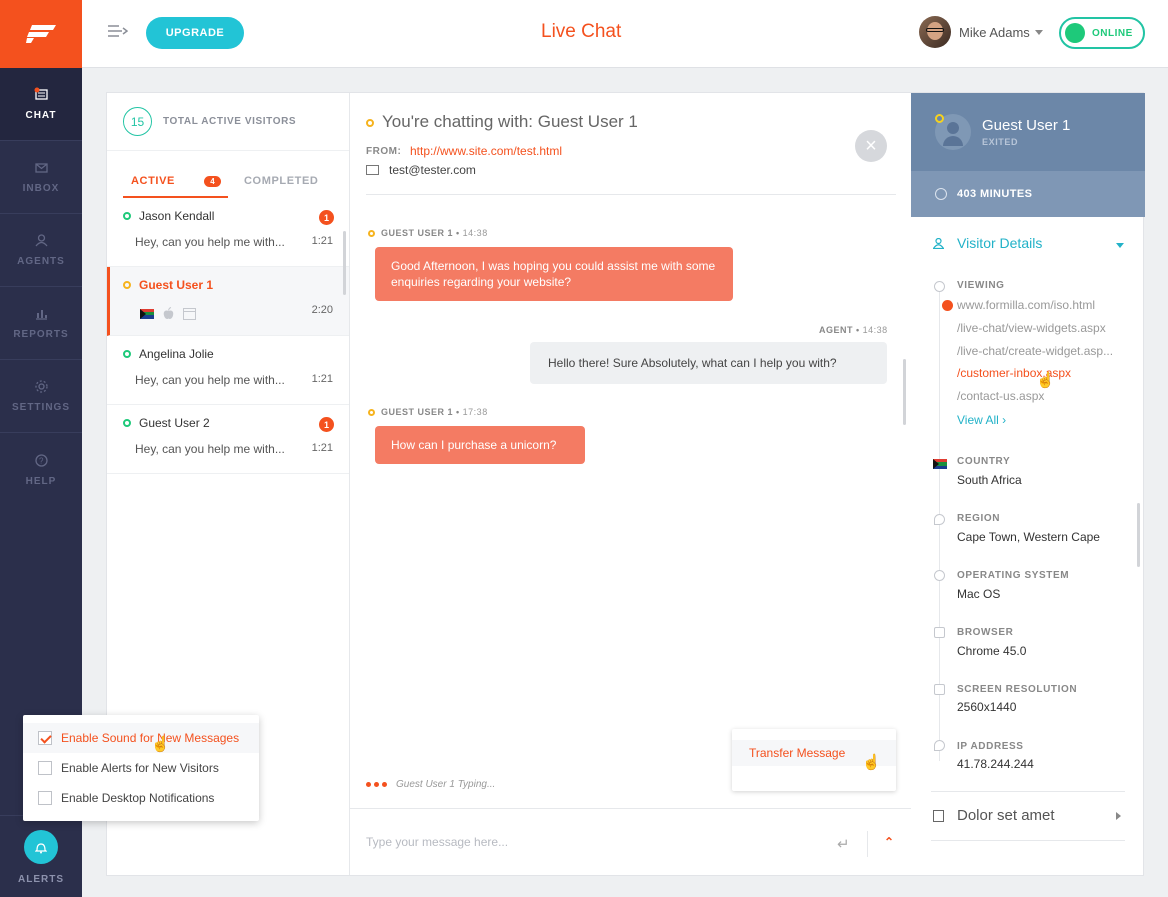 This screenshot has width=1168, height=897. What do you see at coordinates (625, 34) in the screenshot?
I see `top-bar: UPGRADE Live Chat Mike Adams ONLINE` at bounding box center [625, 34].